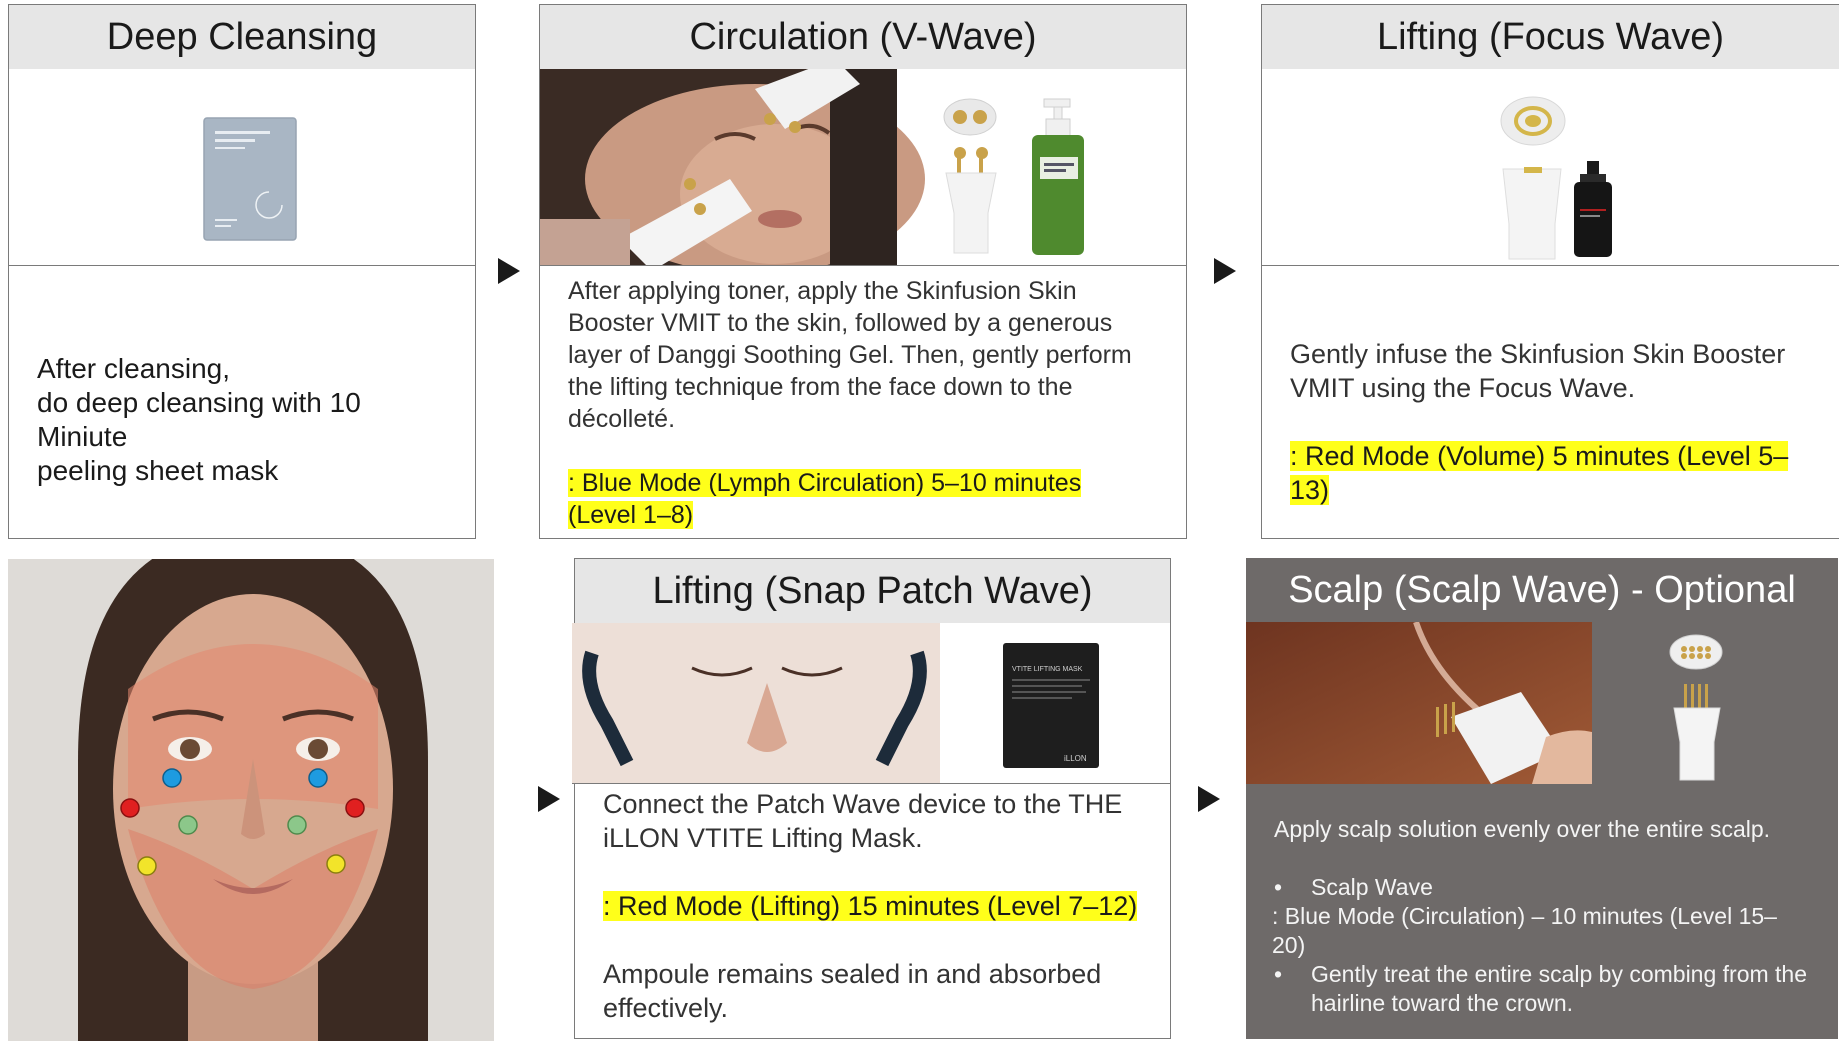 This screenshot has width=1840, height=1041. I want to click on lifting-mask-on-face-photo, so click(756, 703).